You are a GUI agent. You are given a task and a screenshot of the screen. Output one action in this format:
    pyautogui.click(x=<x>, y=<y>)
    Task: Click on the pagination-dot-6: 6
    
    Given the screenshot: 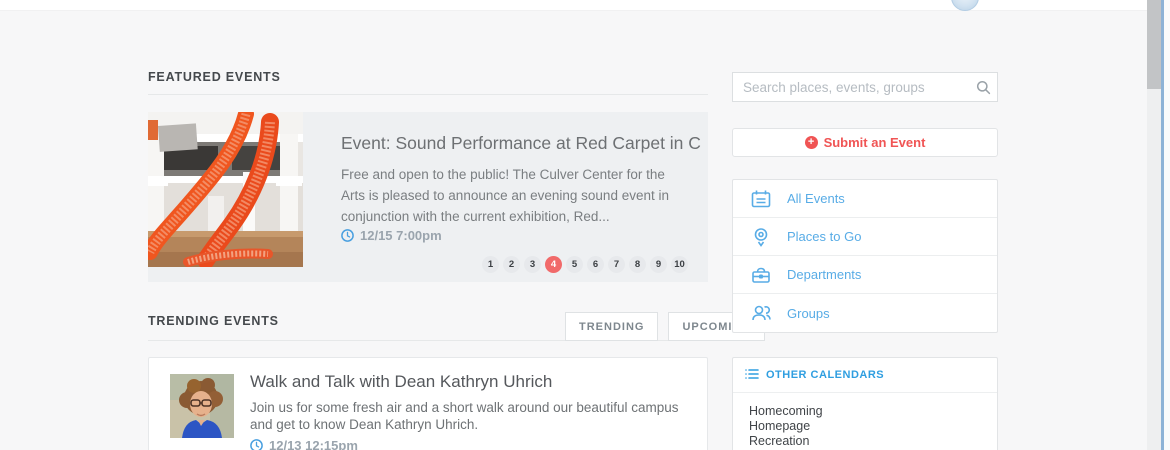 What is the action you would take?
    pyautogui.click(x=595, y=264)
    